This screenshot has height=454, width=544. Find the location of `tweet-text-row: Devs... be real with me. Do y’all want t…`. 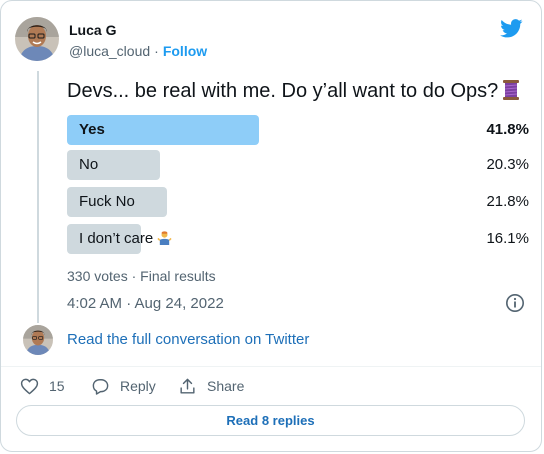

tweet-text-row: Devs... be real with me. Do y’all want t… is located at coordinates (293, 91).